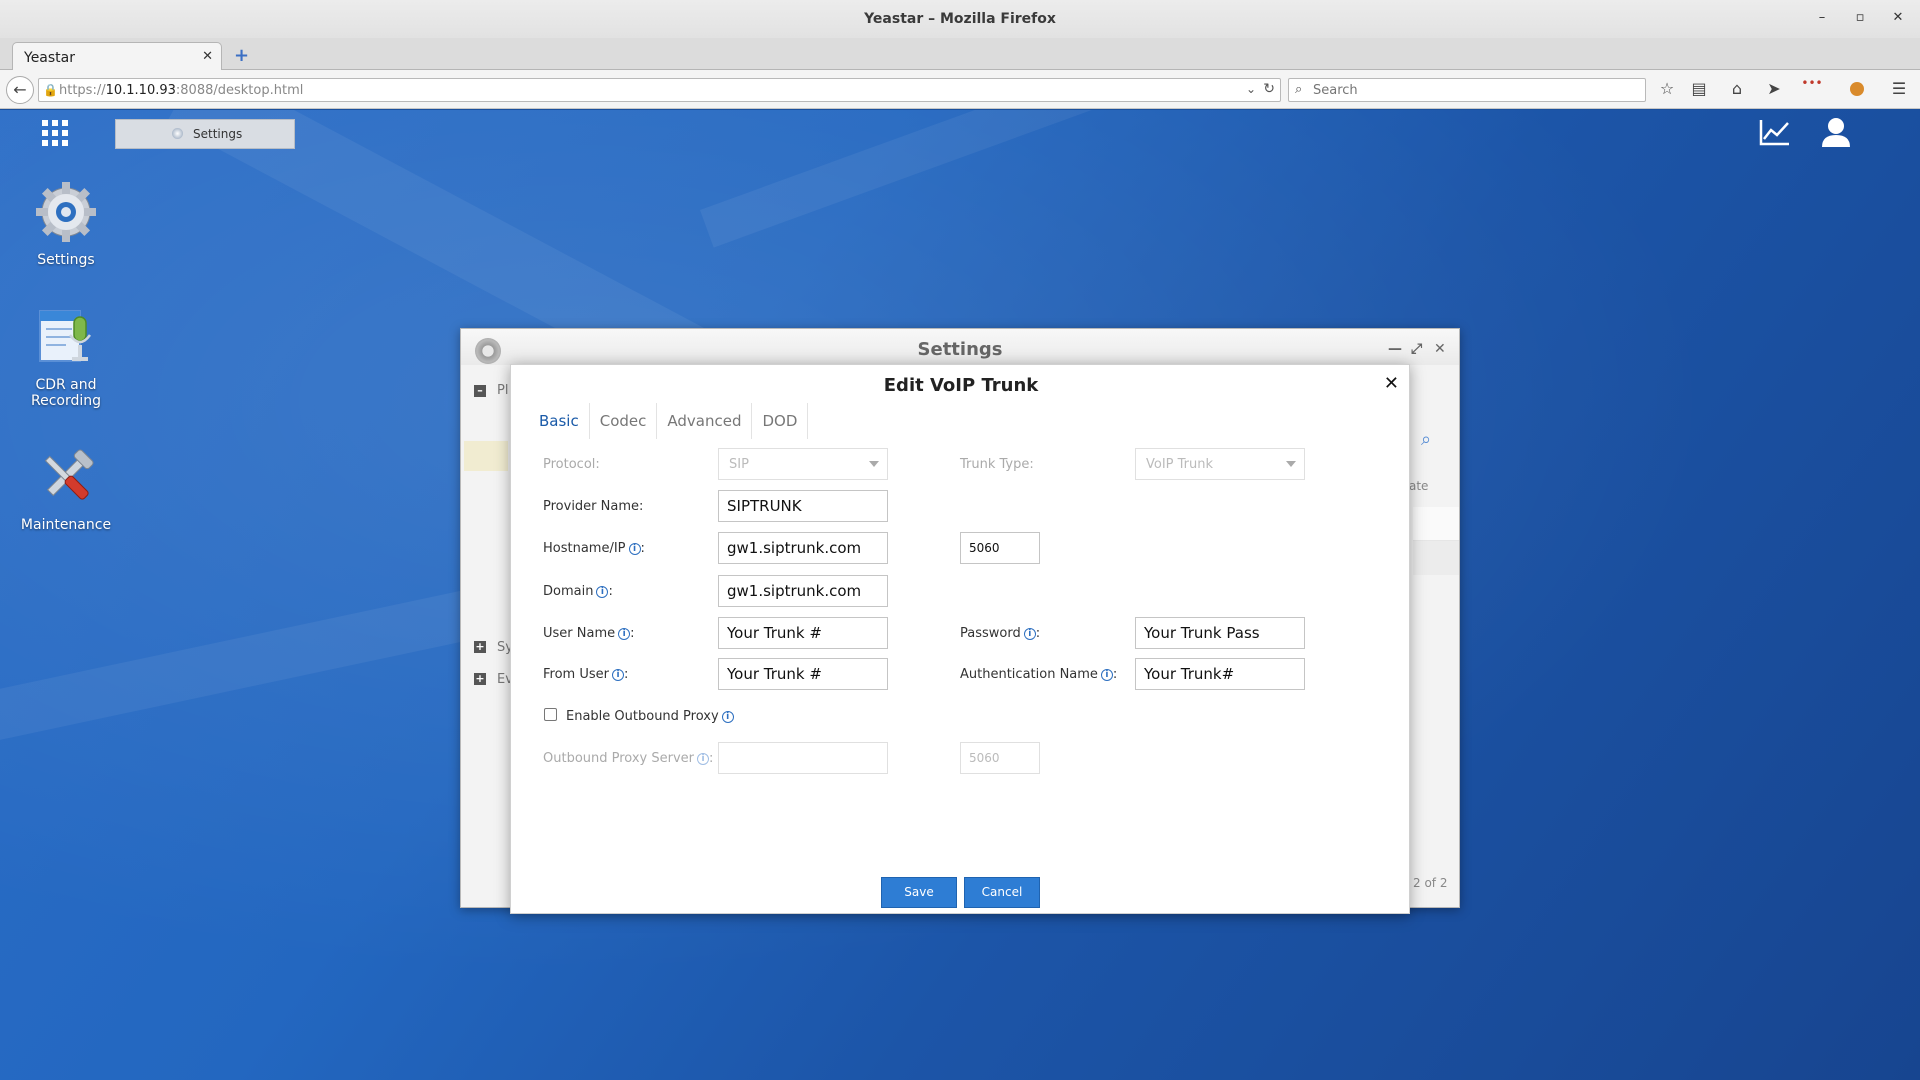 Image resolution: width=1920 pixels, height=1080 pixels. What do you see at coordinates (1822, 20) in the screenshot?
I see `minimize-icon: –` at bounding box center [1822, 20].